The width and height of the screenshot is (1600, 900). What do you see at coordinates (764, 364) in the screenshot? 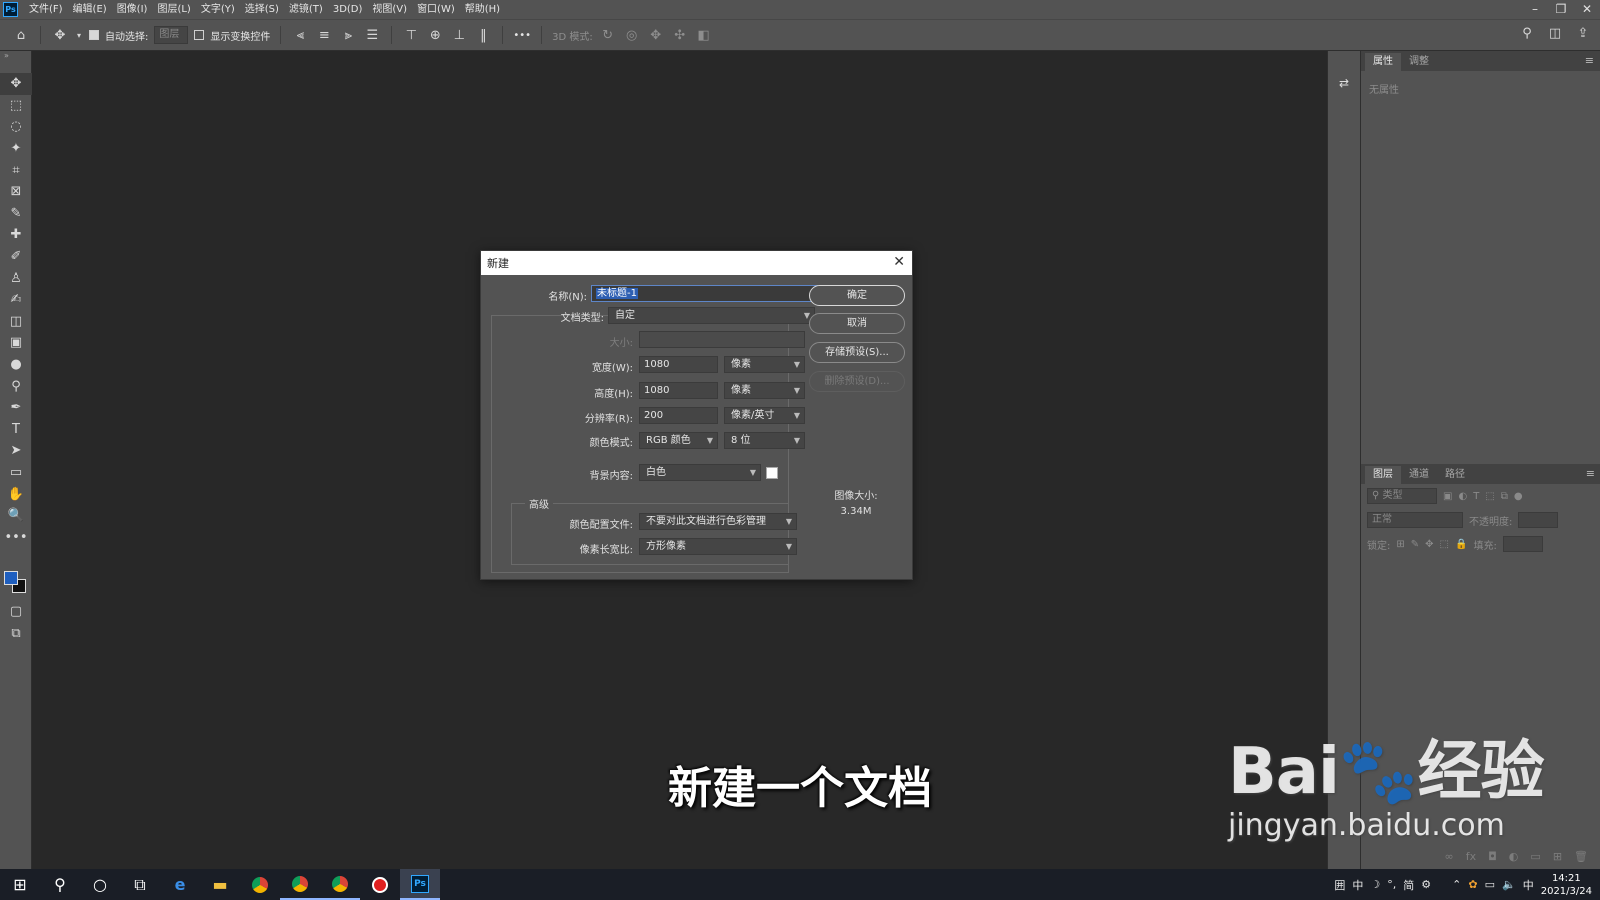
I see `width-unit-select: 像素 ▼` at bounding box center [764, 364].